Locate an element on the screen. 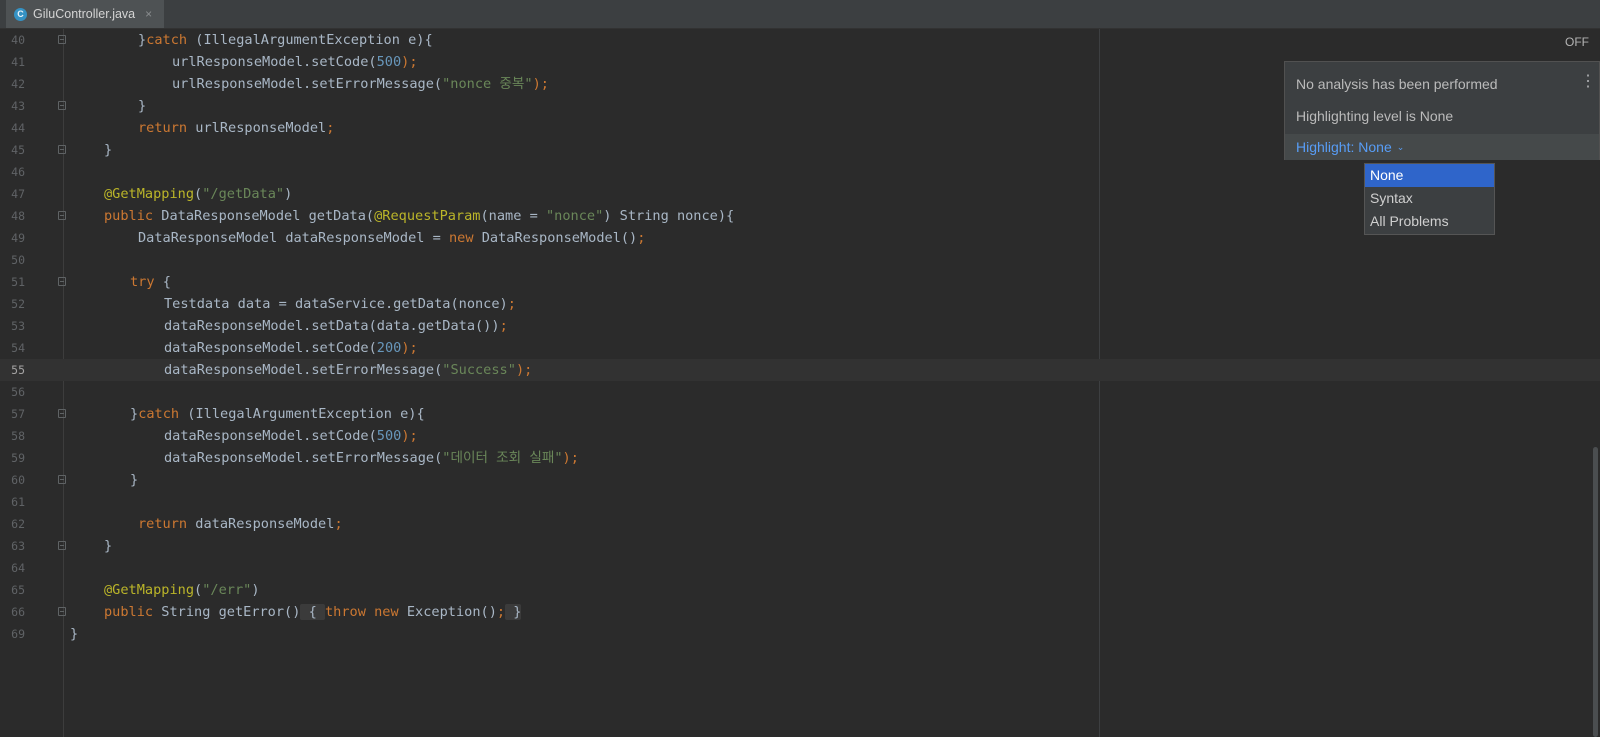 The image size is (1600, 737). dropdown-option-none: None is located at coordinates (1429, 175).